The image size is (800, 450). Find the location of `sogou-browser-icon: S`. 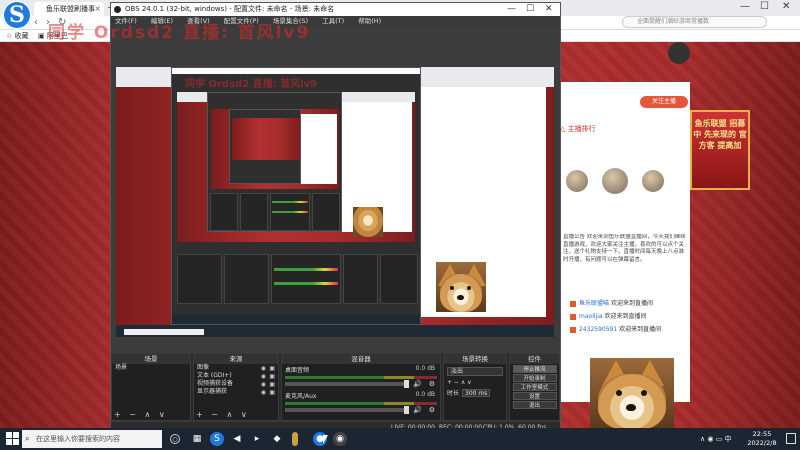

sogou-browser-icon: S is located at coordinates (217, 439).